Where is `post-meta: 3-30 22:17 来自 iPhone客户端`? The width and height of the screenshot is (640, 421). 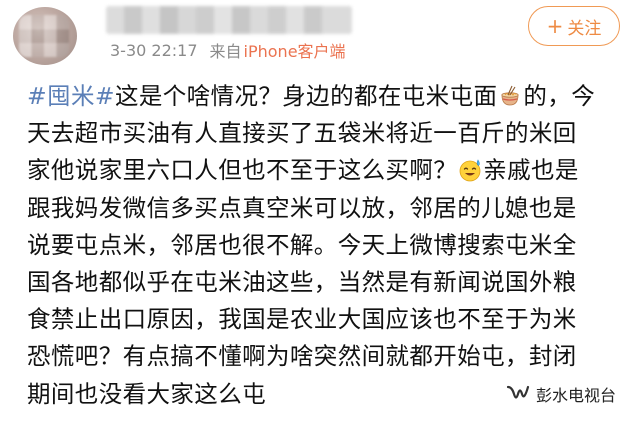 post-meta: 3-30 22:17 来自 iPhone客户端 is located at coordinates (228, 50).